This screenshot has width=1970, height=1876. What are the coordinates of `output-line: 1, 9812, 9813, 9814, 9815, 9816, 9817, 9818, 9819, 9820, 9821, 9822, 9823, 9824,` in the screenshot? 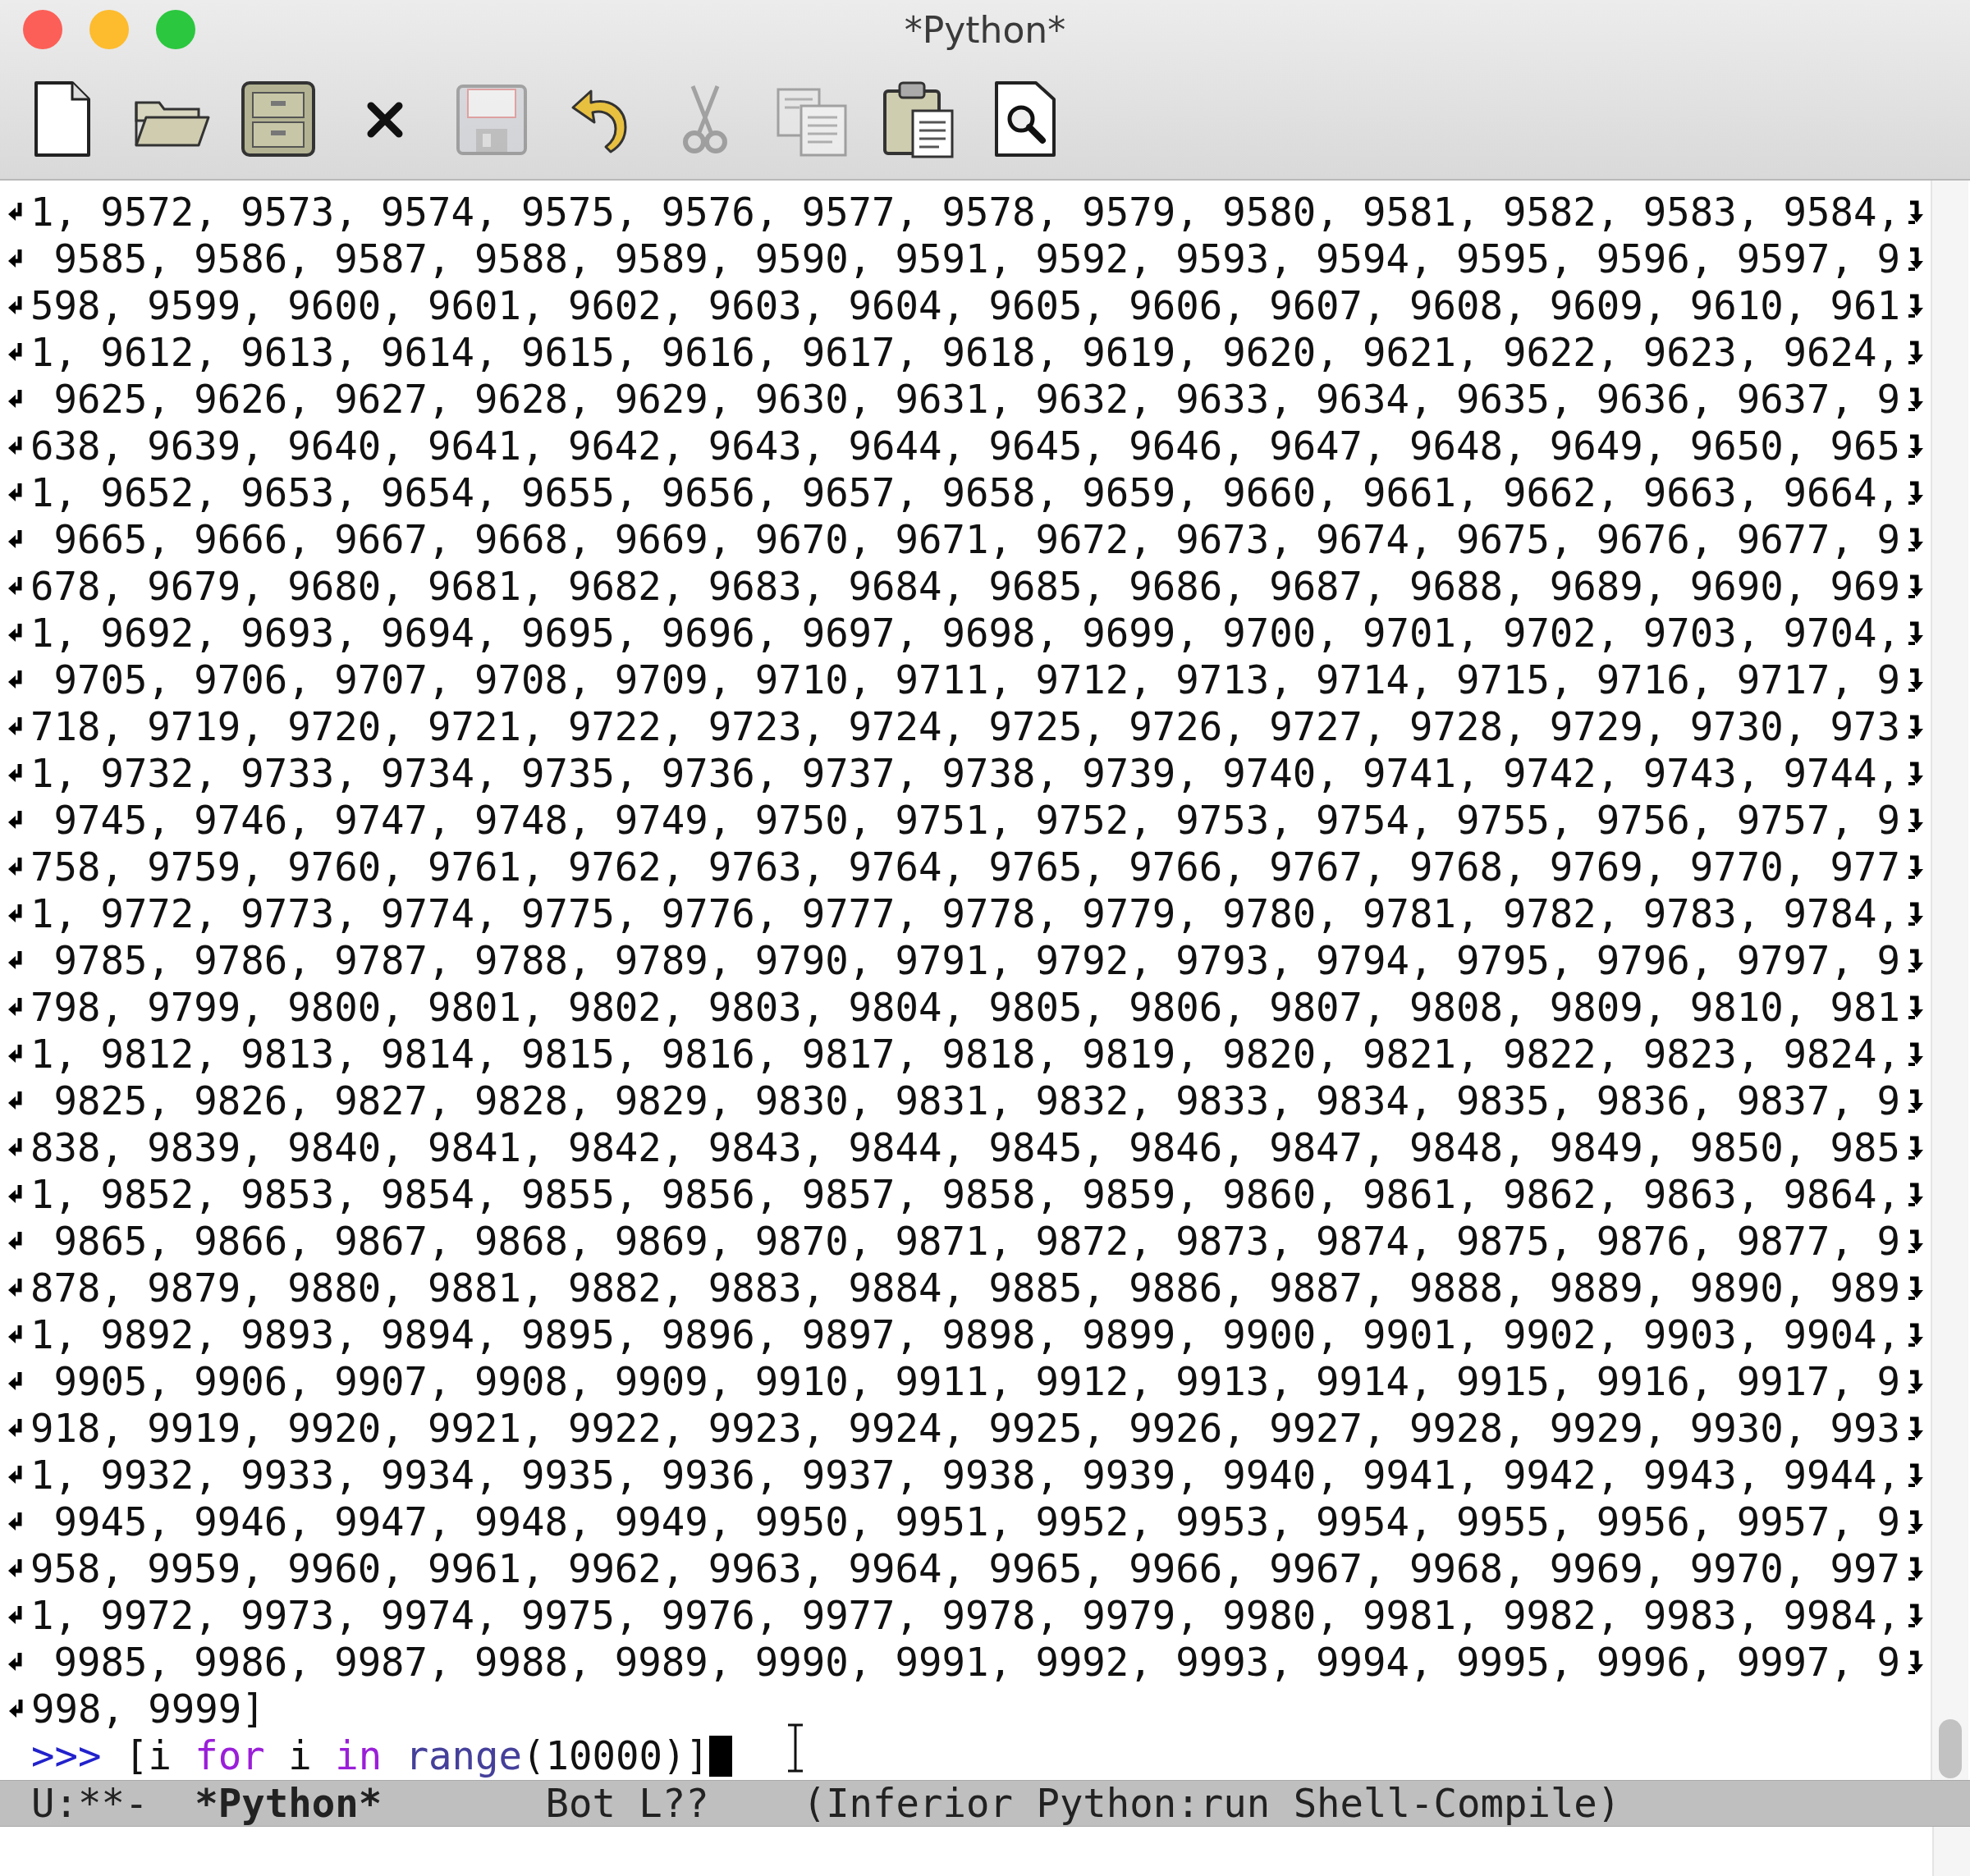 It's located at (965, 1055).